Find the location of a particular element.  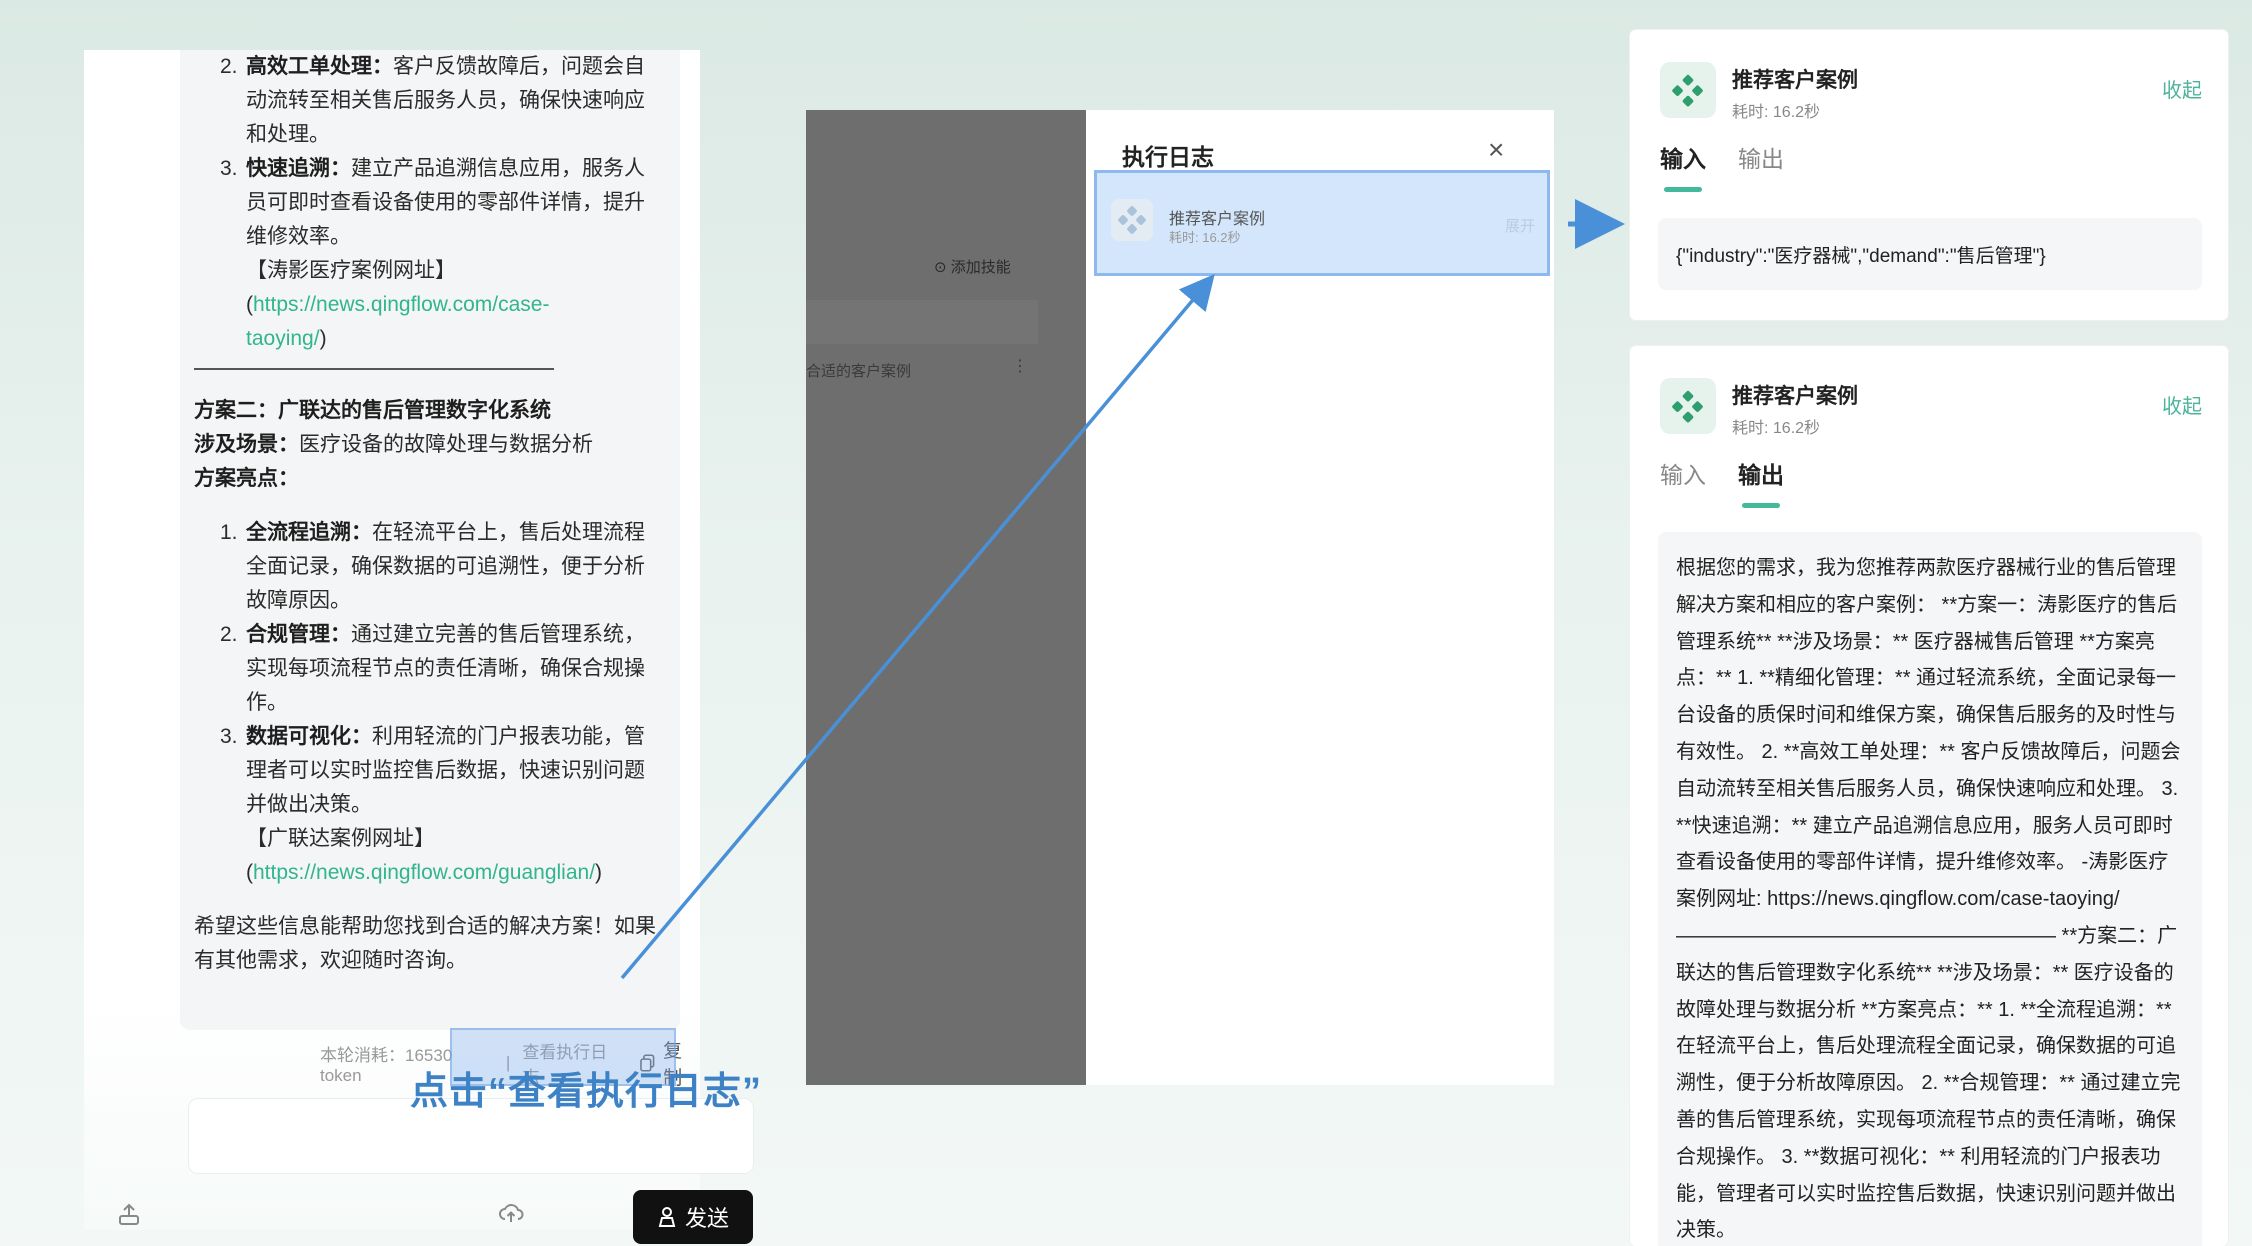

upload-icon is located at coordinates (129, 1217).